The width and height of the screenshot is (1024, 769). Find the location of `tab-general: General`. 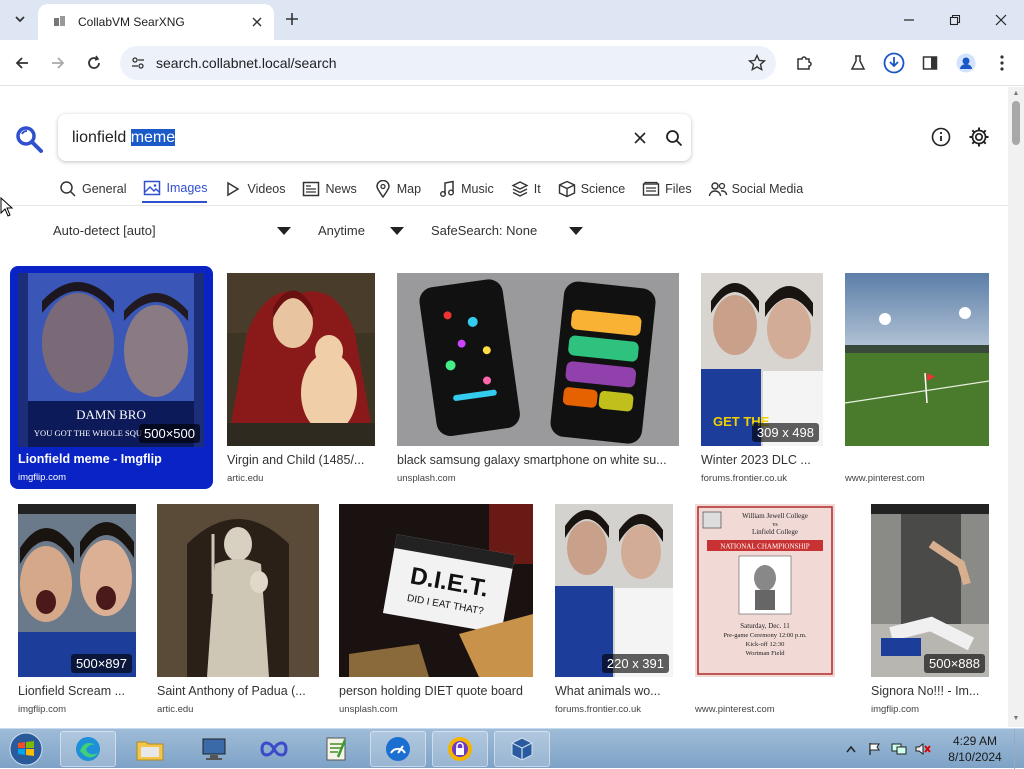

tab-general: General is located at coordinates (92, 189).